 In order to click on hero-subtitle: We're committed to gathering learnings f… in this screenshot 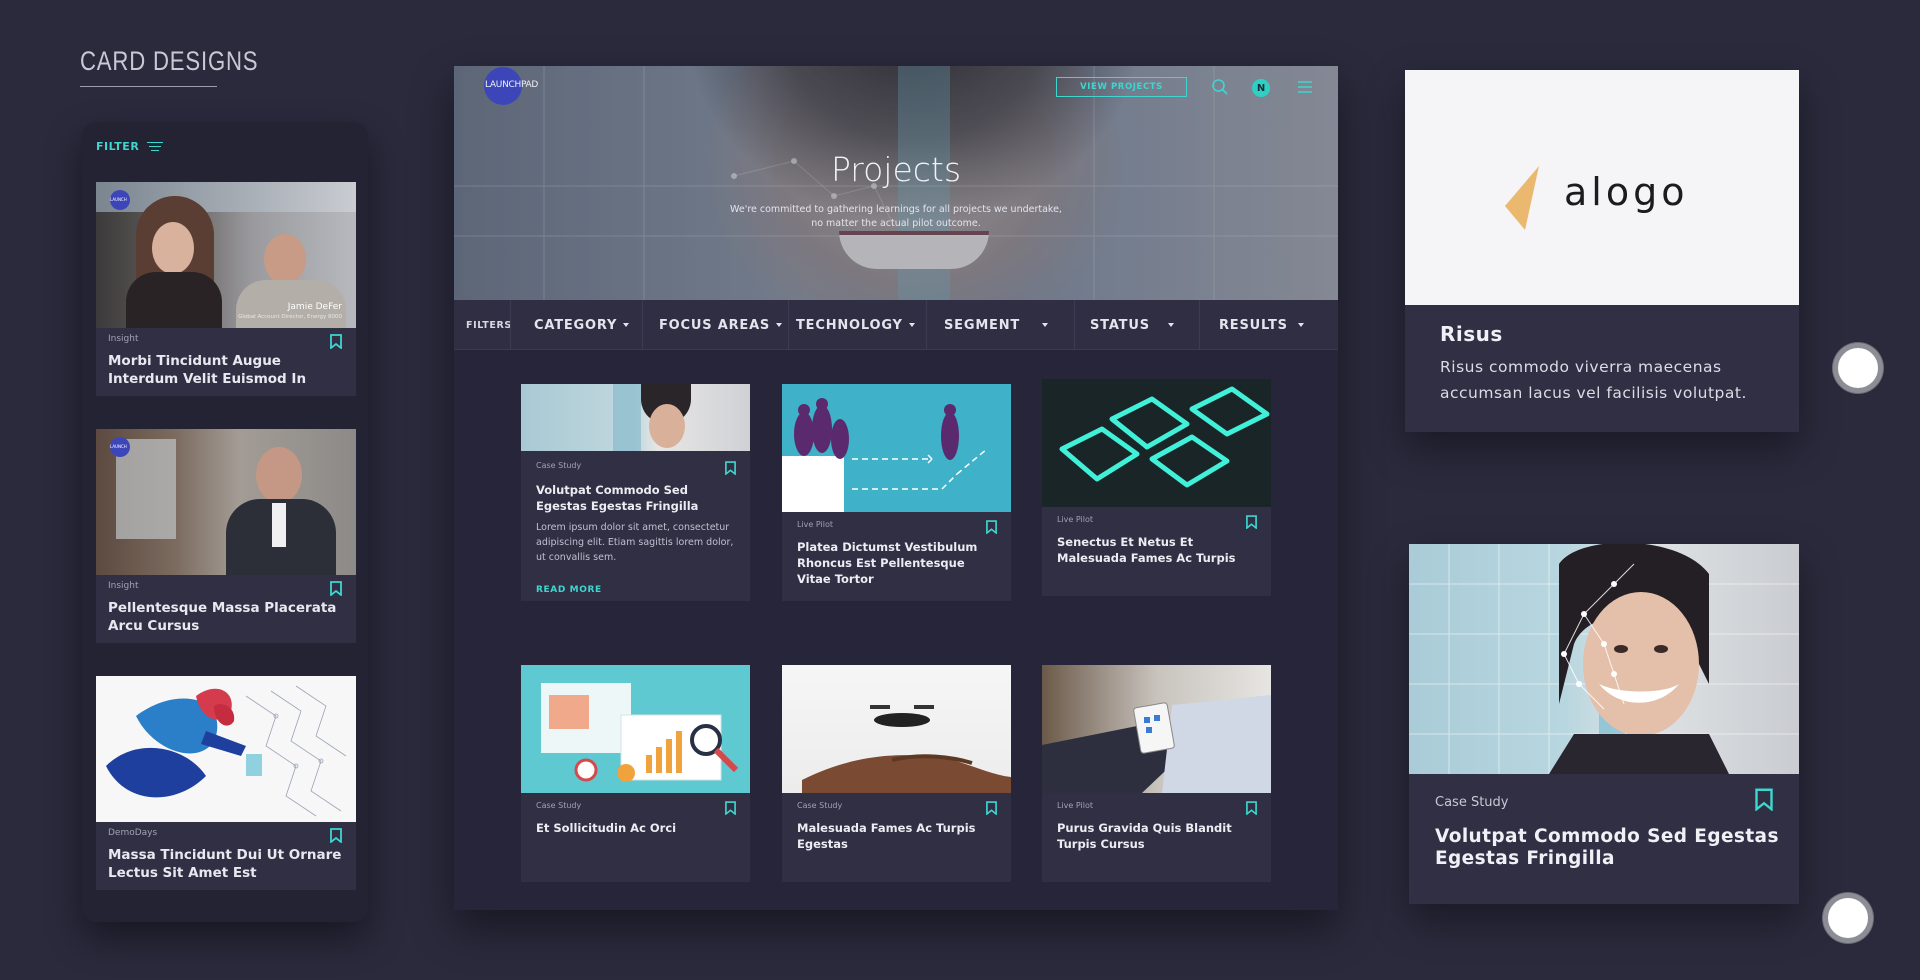, I will do `click(896, 216)`.